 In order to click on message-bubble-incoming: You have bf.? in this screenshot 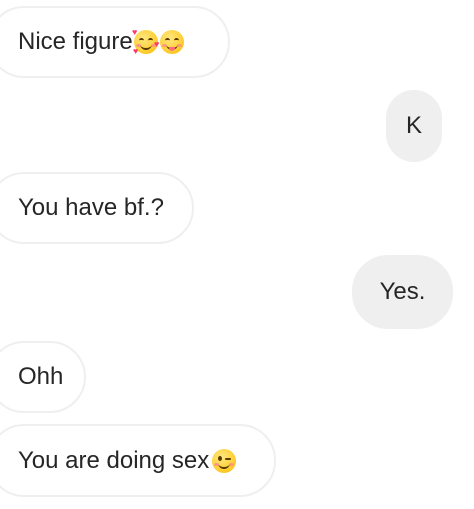, I will do `click(97, 208)`.